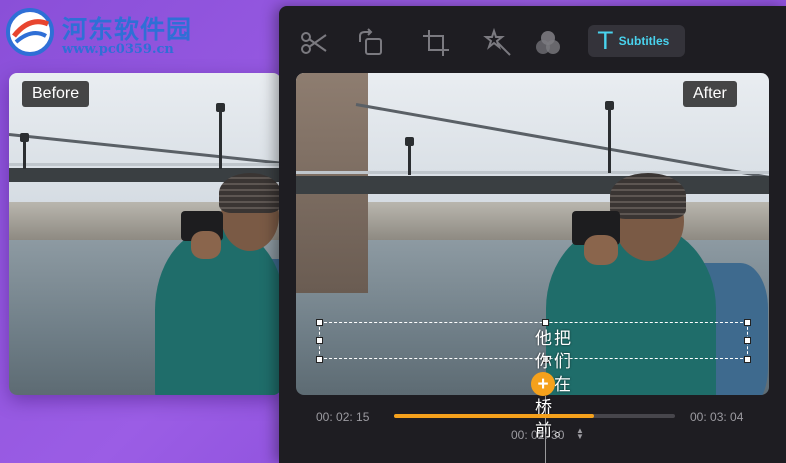 This screenshot has width=786, height=463. What do you see at coordinates (30, 32) in the screenshot?
I see `watermark-logo` at bounding box center [30, 32].